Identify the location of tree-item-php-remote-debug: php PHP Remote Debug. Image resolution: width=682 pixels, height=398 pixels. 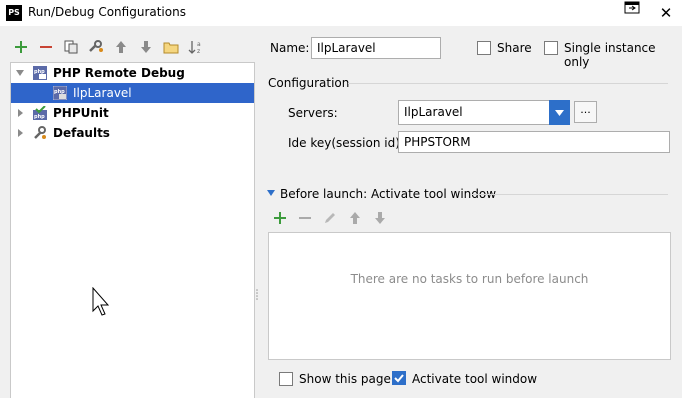
(132, 73).